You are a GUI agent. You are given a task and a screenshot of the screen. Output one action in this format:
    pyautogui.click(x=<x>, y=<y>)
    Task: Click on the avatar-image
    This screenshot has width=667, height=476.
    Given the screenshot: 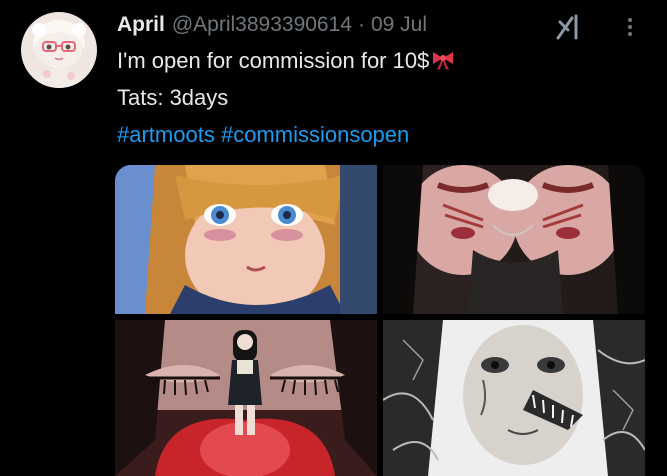 What is the action you would take?
    pyautogui.click(x=59, y=50)
    